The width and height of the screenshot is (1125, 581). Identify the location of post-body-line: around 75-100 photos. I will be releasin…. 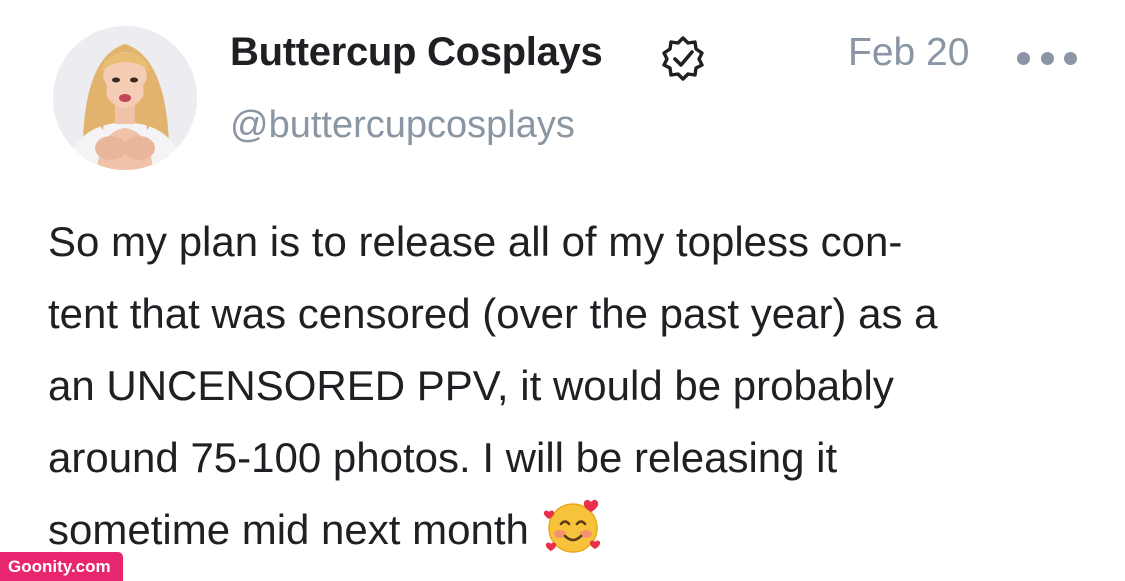
(443, 457).